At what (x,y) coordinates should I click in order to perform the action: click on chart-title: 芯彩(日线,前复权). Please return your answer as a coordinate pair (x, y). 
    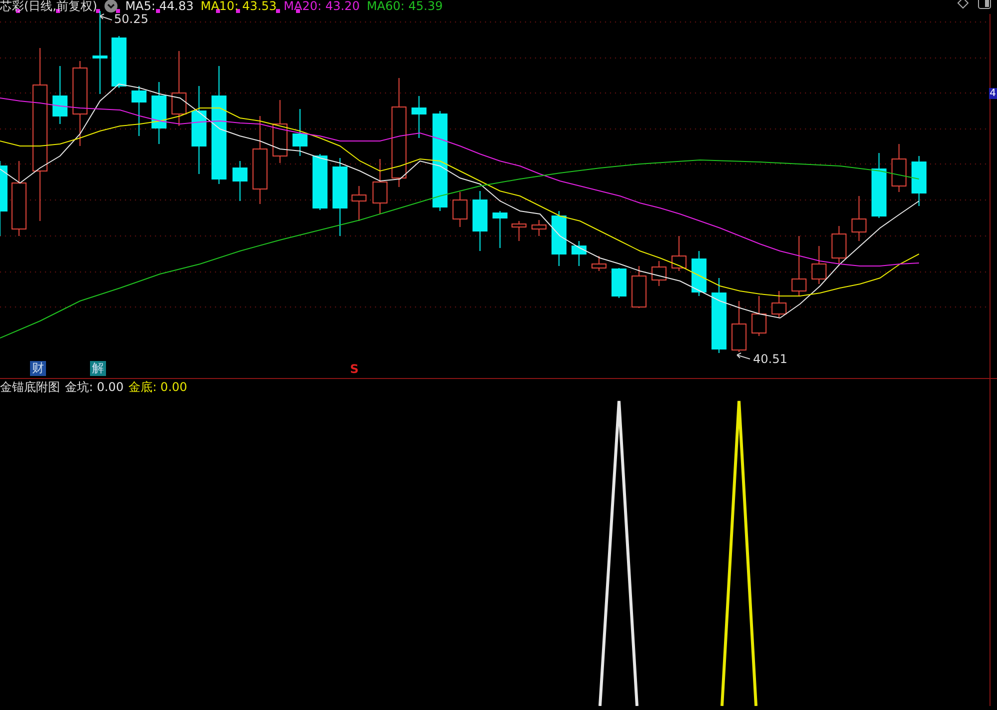
    Looking at the image, I should click on (49, 7).